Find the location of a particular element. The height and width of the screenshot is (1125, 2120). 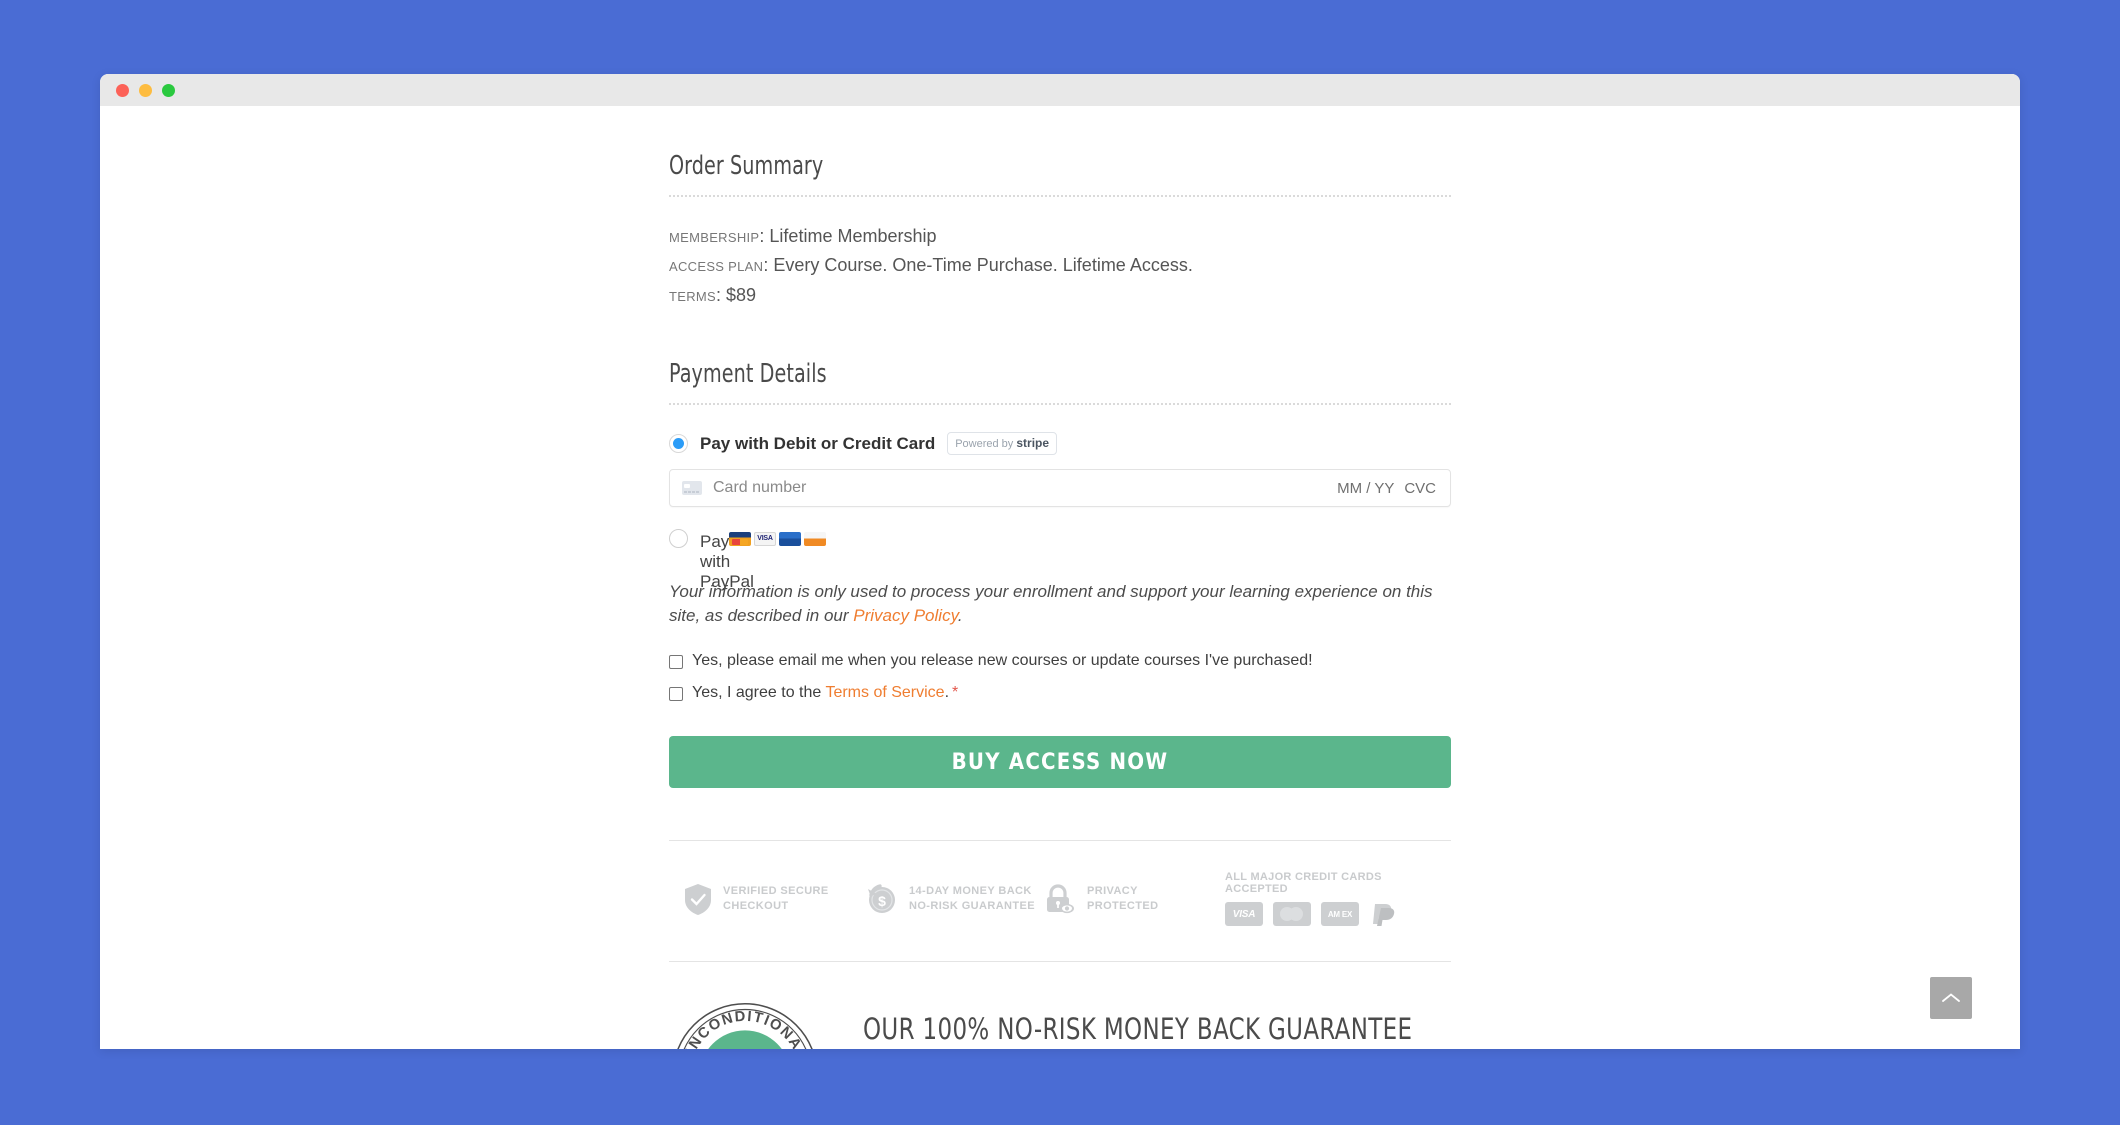

trust-secure-line1: VERIFIED SECURE is located at coordinates (776, 890).